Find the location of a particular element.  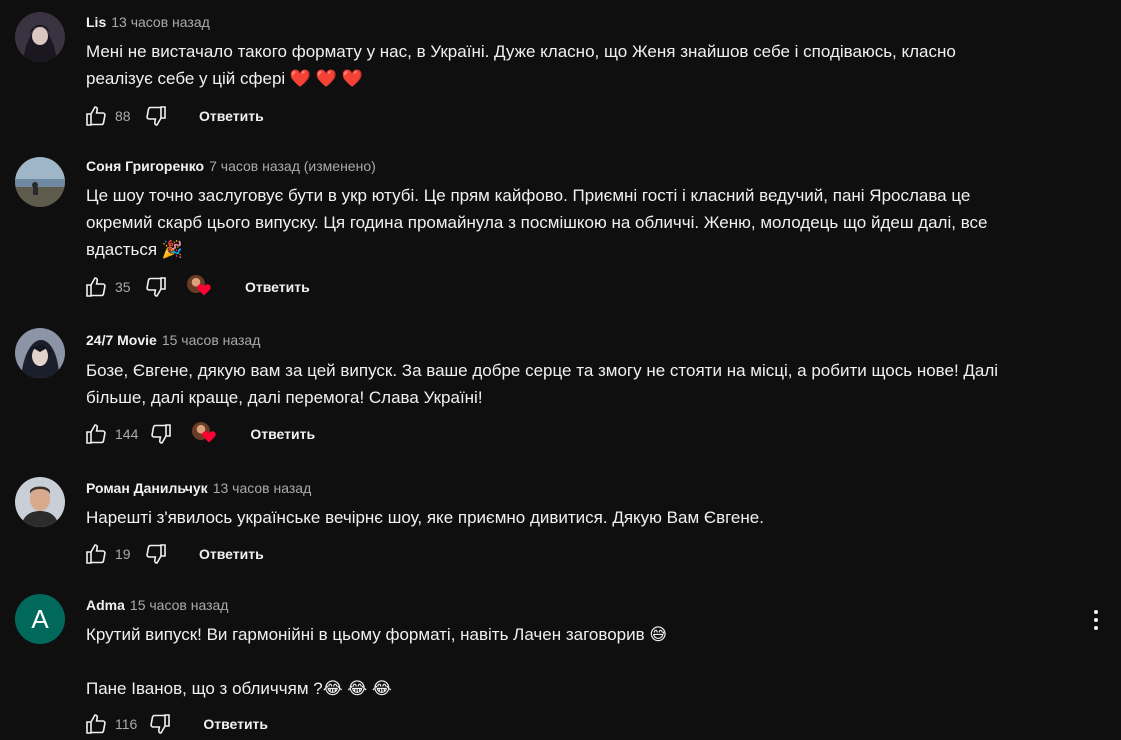

like-count: 88 is located at coordinates (123, 116).